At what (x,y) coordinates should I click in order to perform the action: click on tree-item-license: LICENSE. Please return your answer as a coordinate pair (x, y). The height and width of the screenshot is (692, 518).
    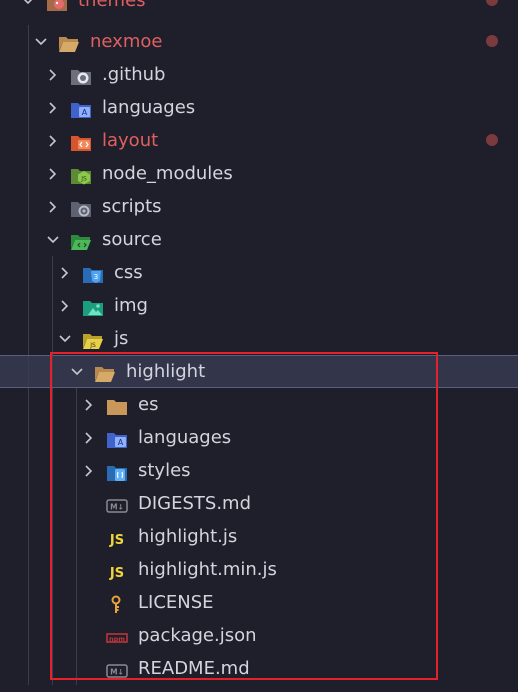
    Looking at the image, I should click on (259, 602).